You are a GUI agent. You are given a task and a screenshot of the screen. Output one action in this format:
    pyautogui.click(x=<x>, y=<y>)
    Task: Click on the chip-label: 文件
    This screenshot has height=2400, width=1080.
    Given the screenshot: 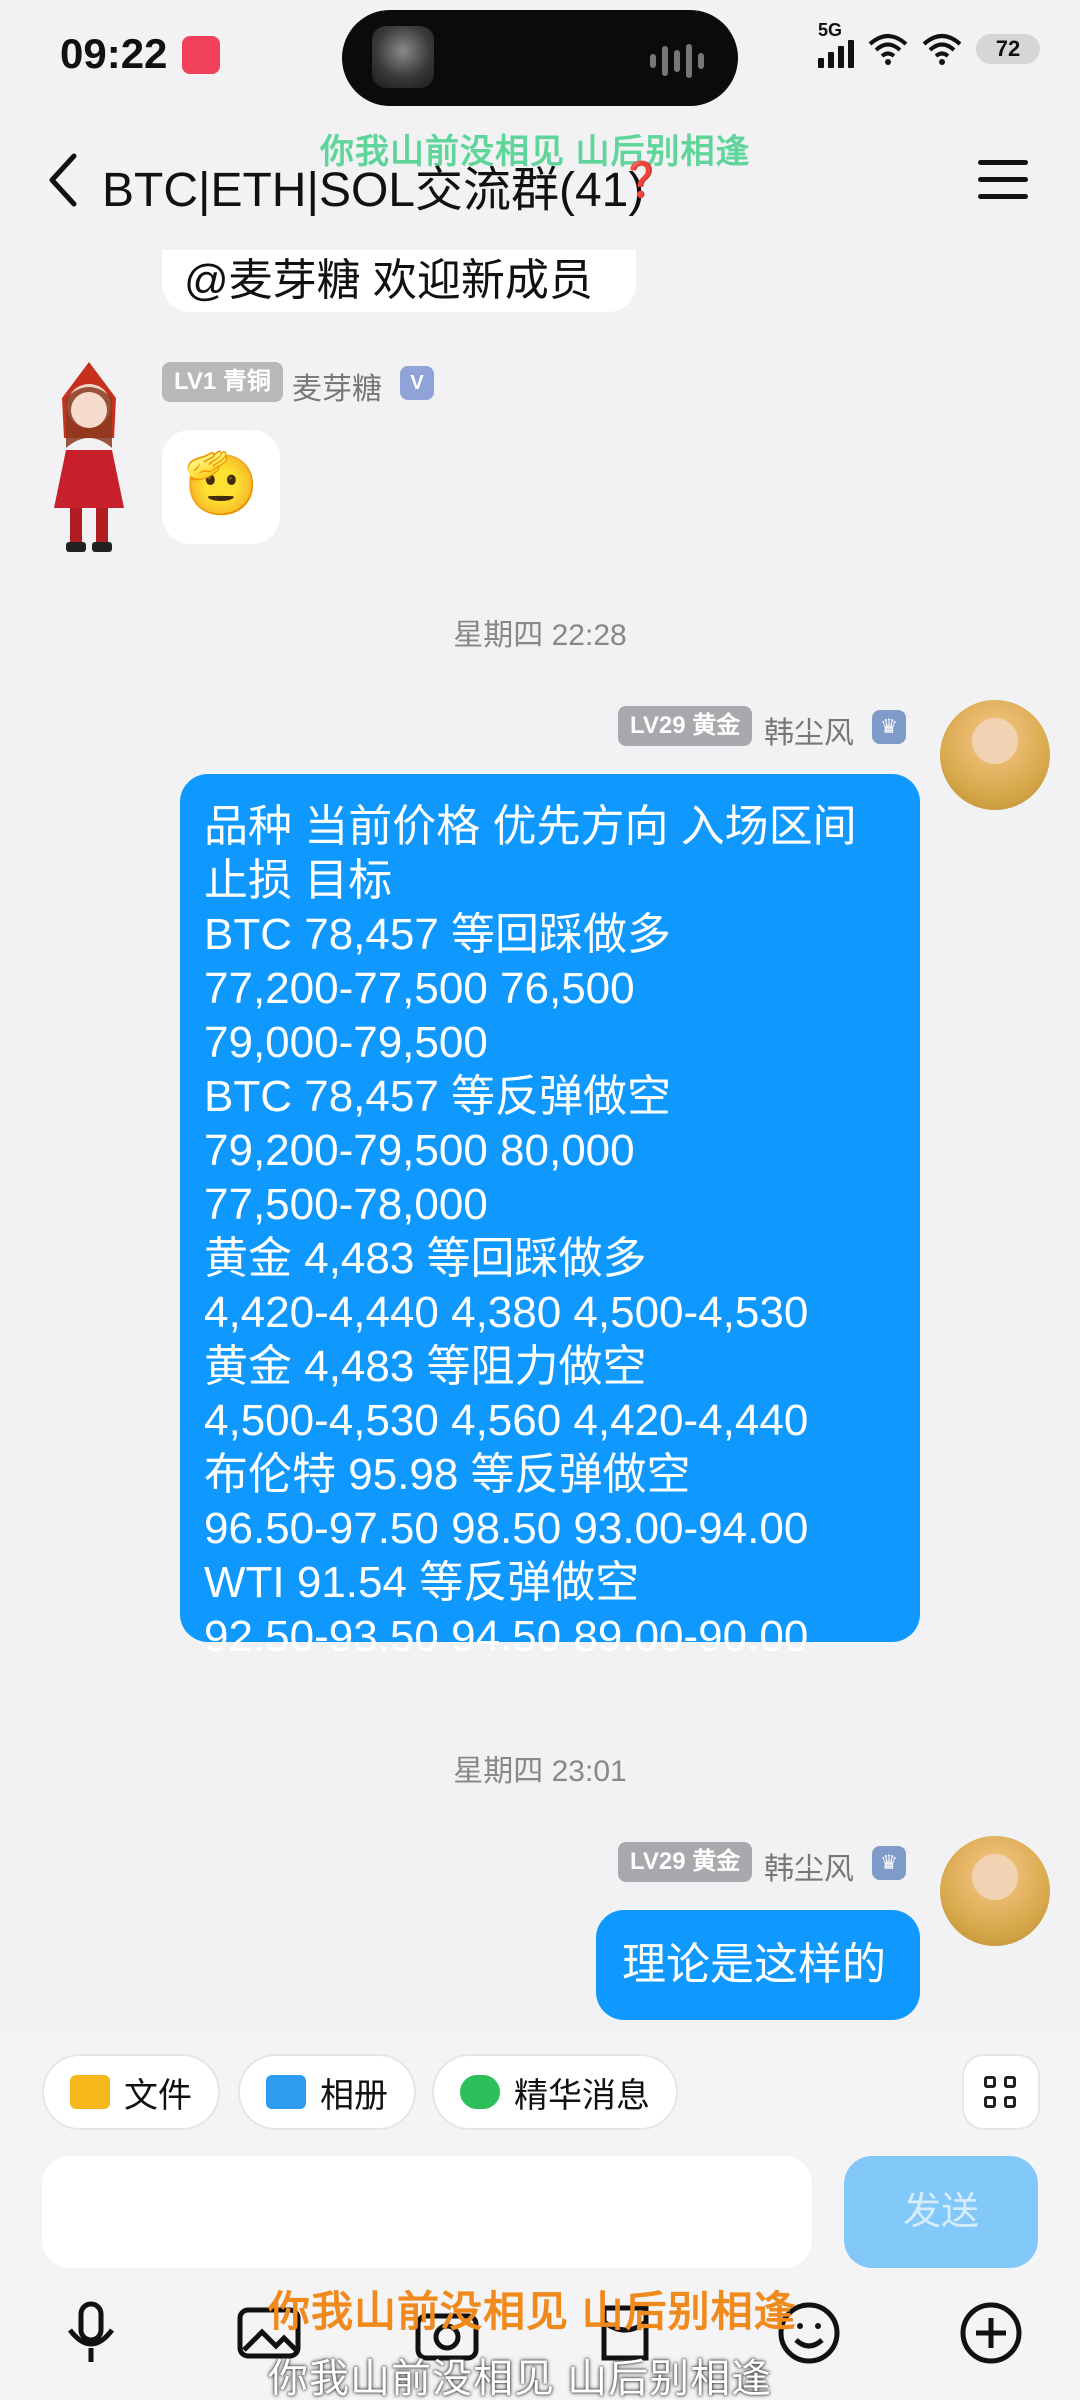 What is the action you would take?
    pyautogui.click(x=158, y=2095)
    